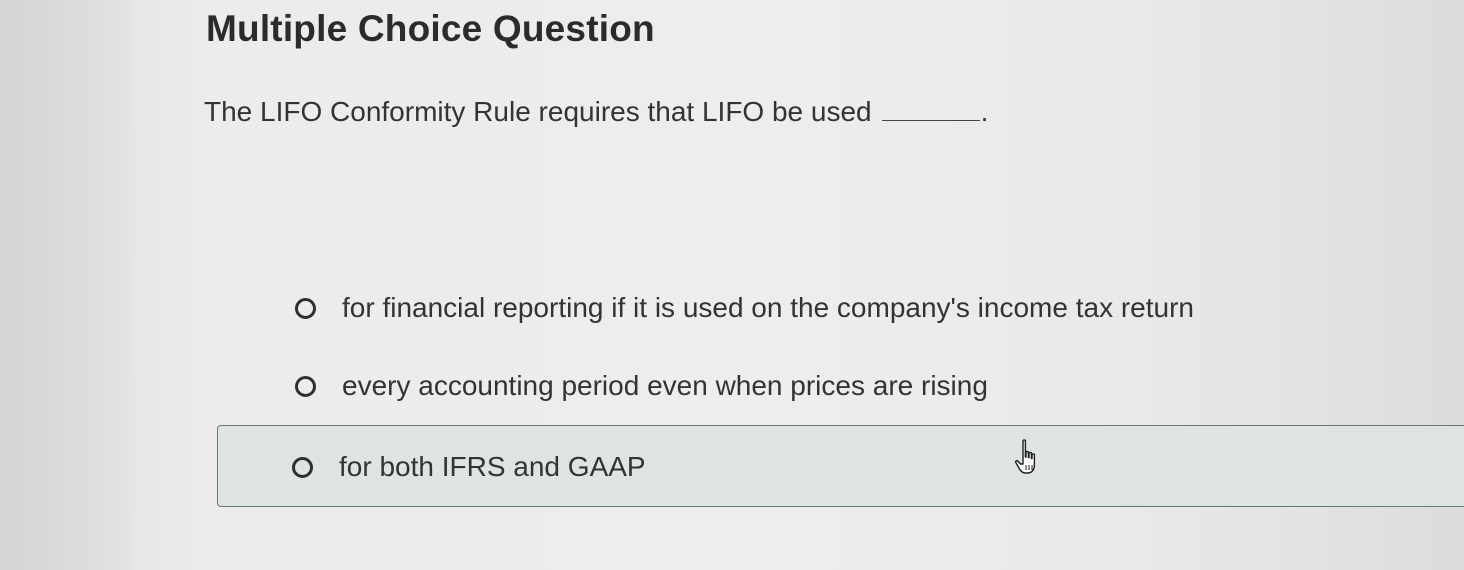 This screenshot has width=1464, height=570. I want to click on answer-option-3: for both IFRS and GAAP, so click(469, 467).